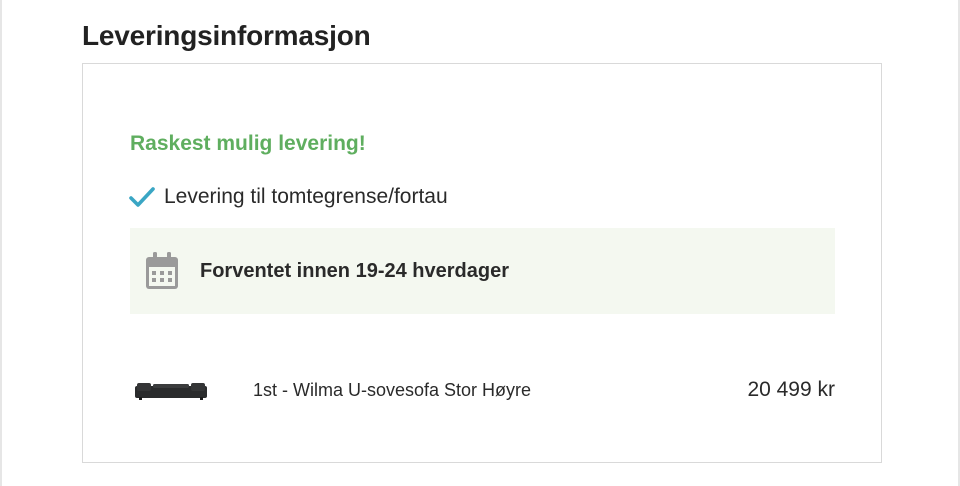 This screenshot has height=486, width=960. I want to click on calendar-icon, so click(162, 271).